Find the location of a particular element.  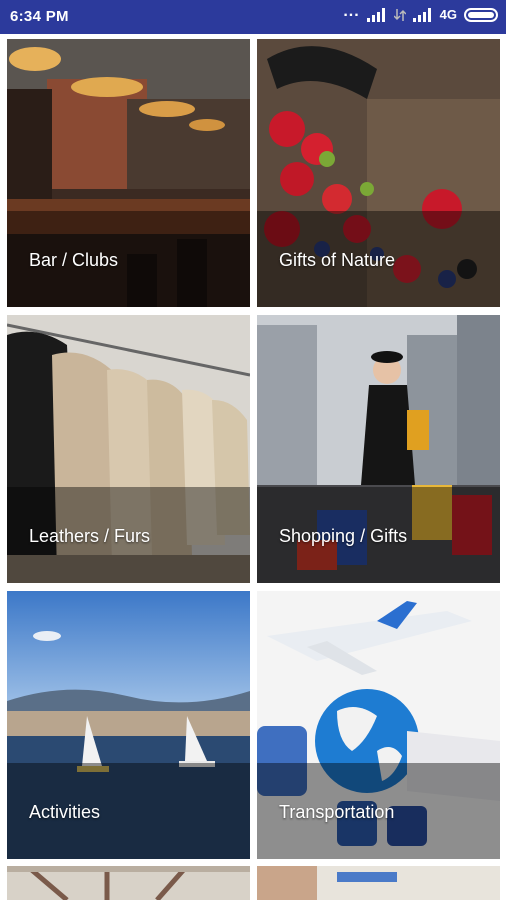

category-label: Transportation is located at coordinates (337, 812).